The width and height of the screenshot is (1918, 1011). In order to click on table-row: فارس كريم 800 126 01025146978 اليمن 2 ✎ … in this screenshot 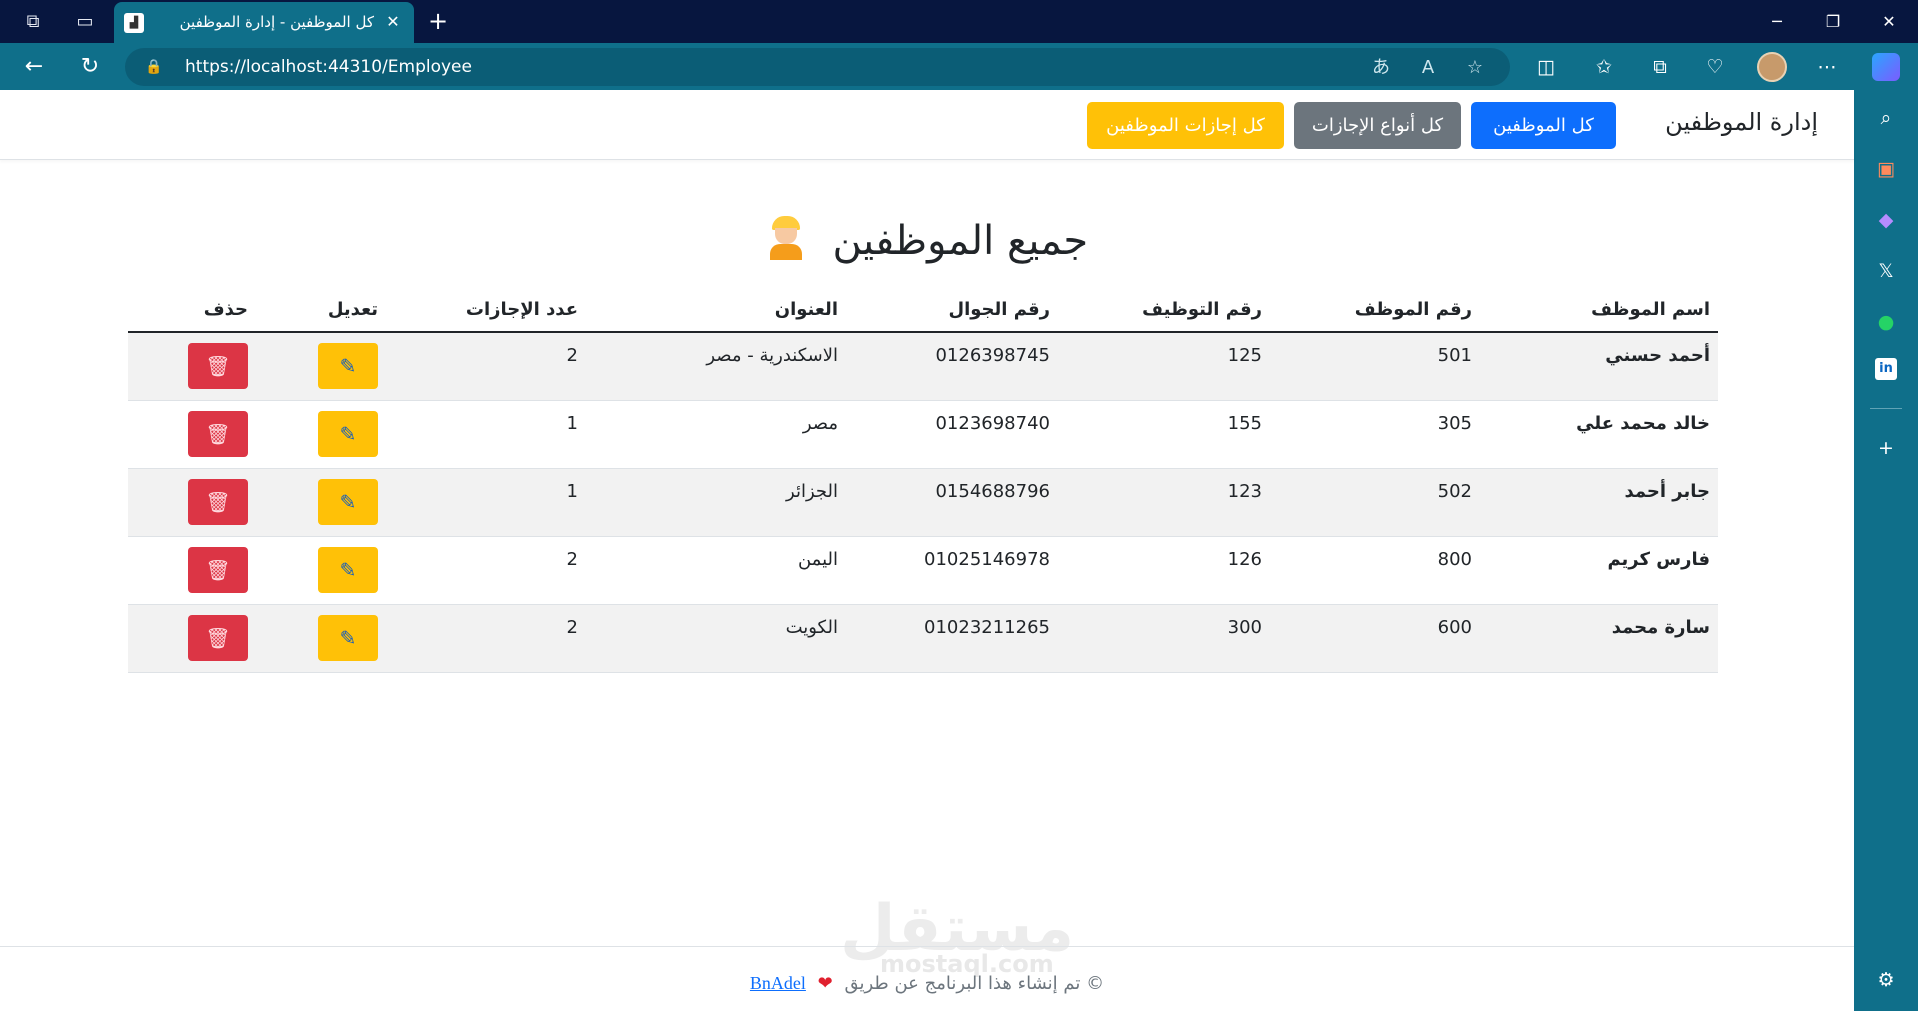, I will do `click(923, 570)`.